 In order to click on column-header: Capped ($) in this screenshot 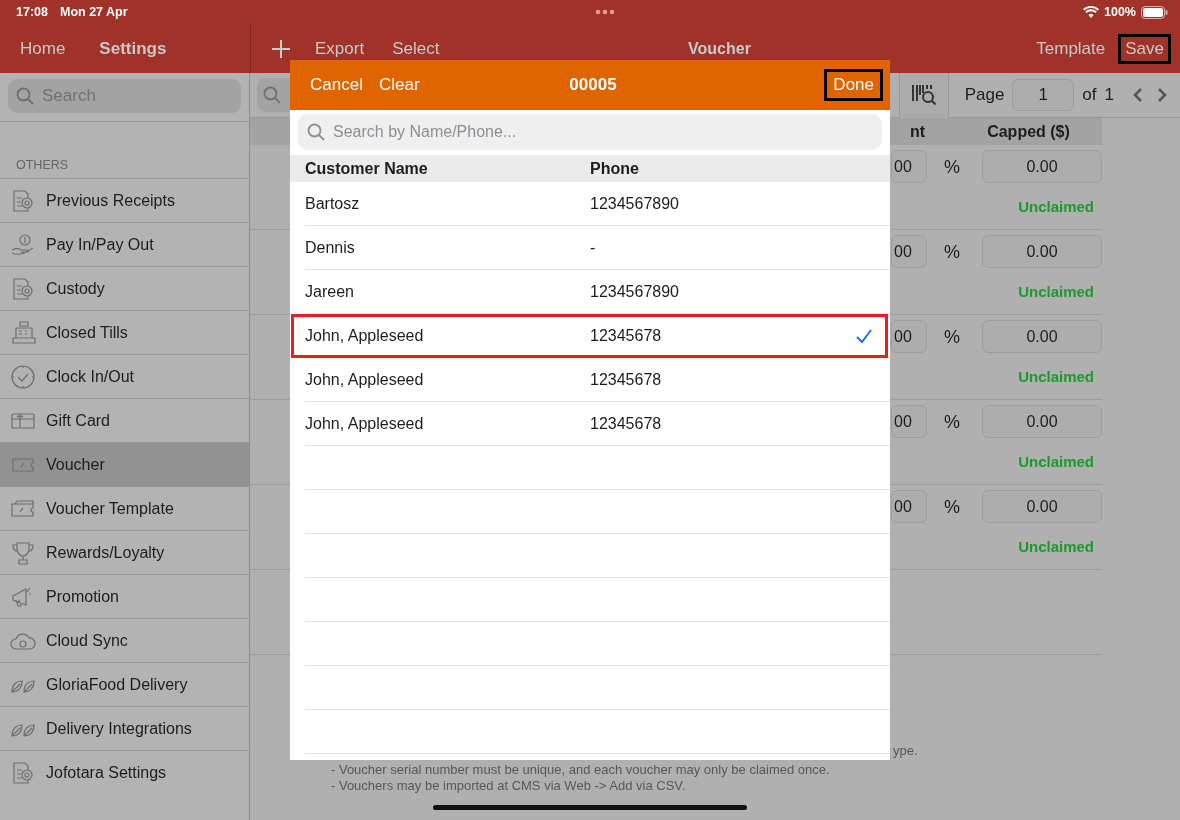, I will do `click(1028, 131)`.